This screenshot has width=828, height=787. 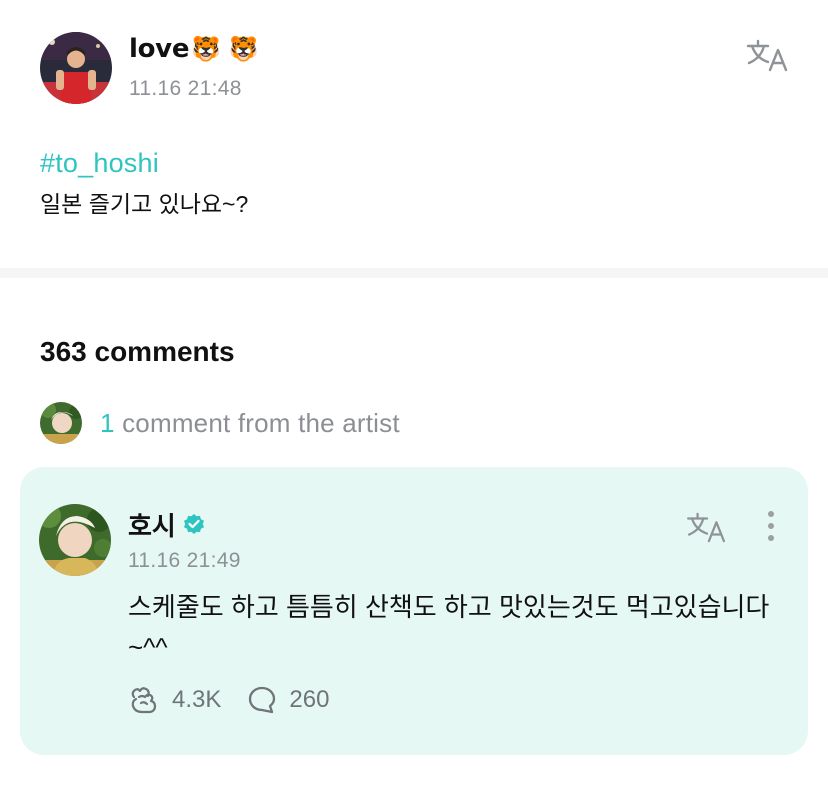 I want to click on reply-icon, so click(x=262, y=700).